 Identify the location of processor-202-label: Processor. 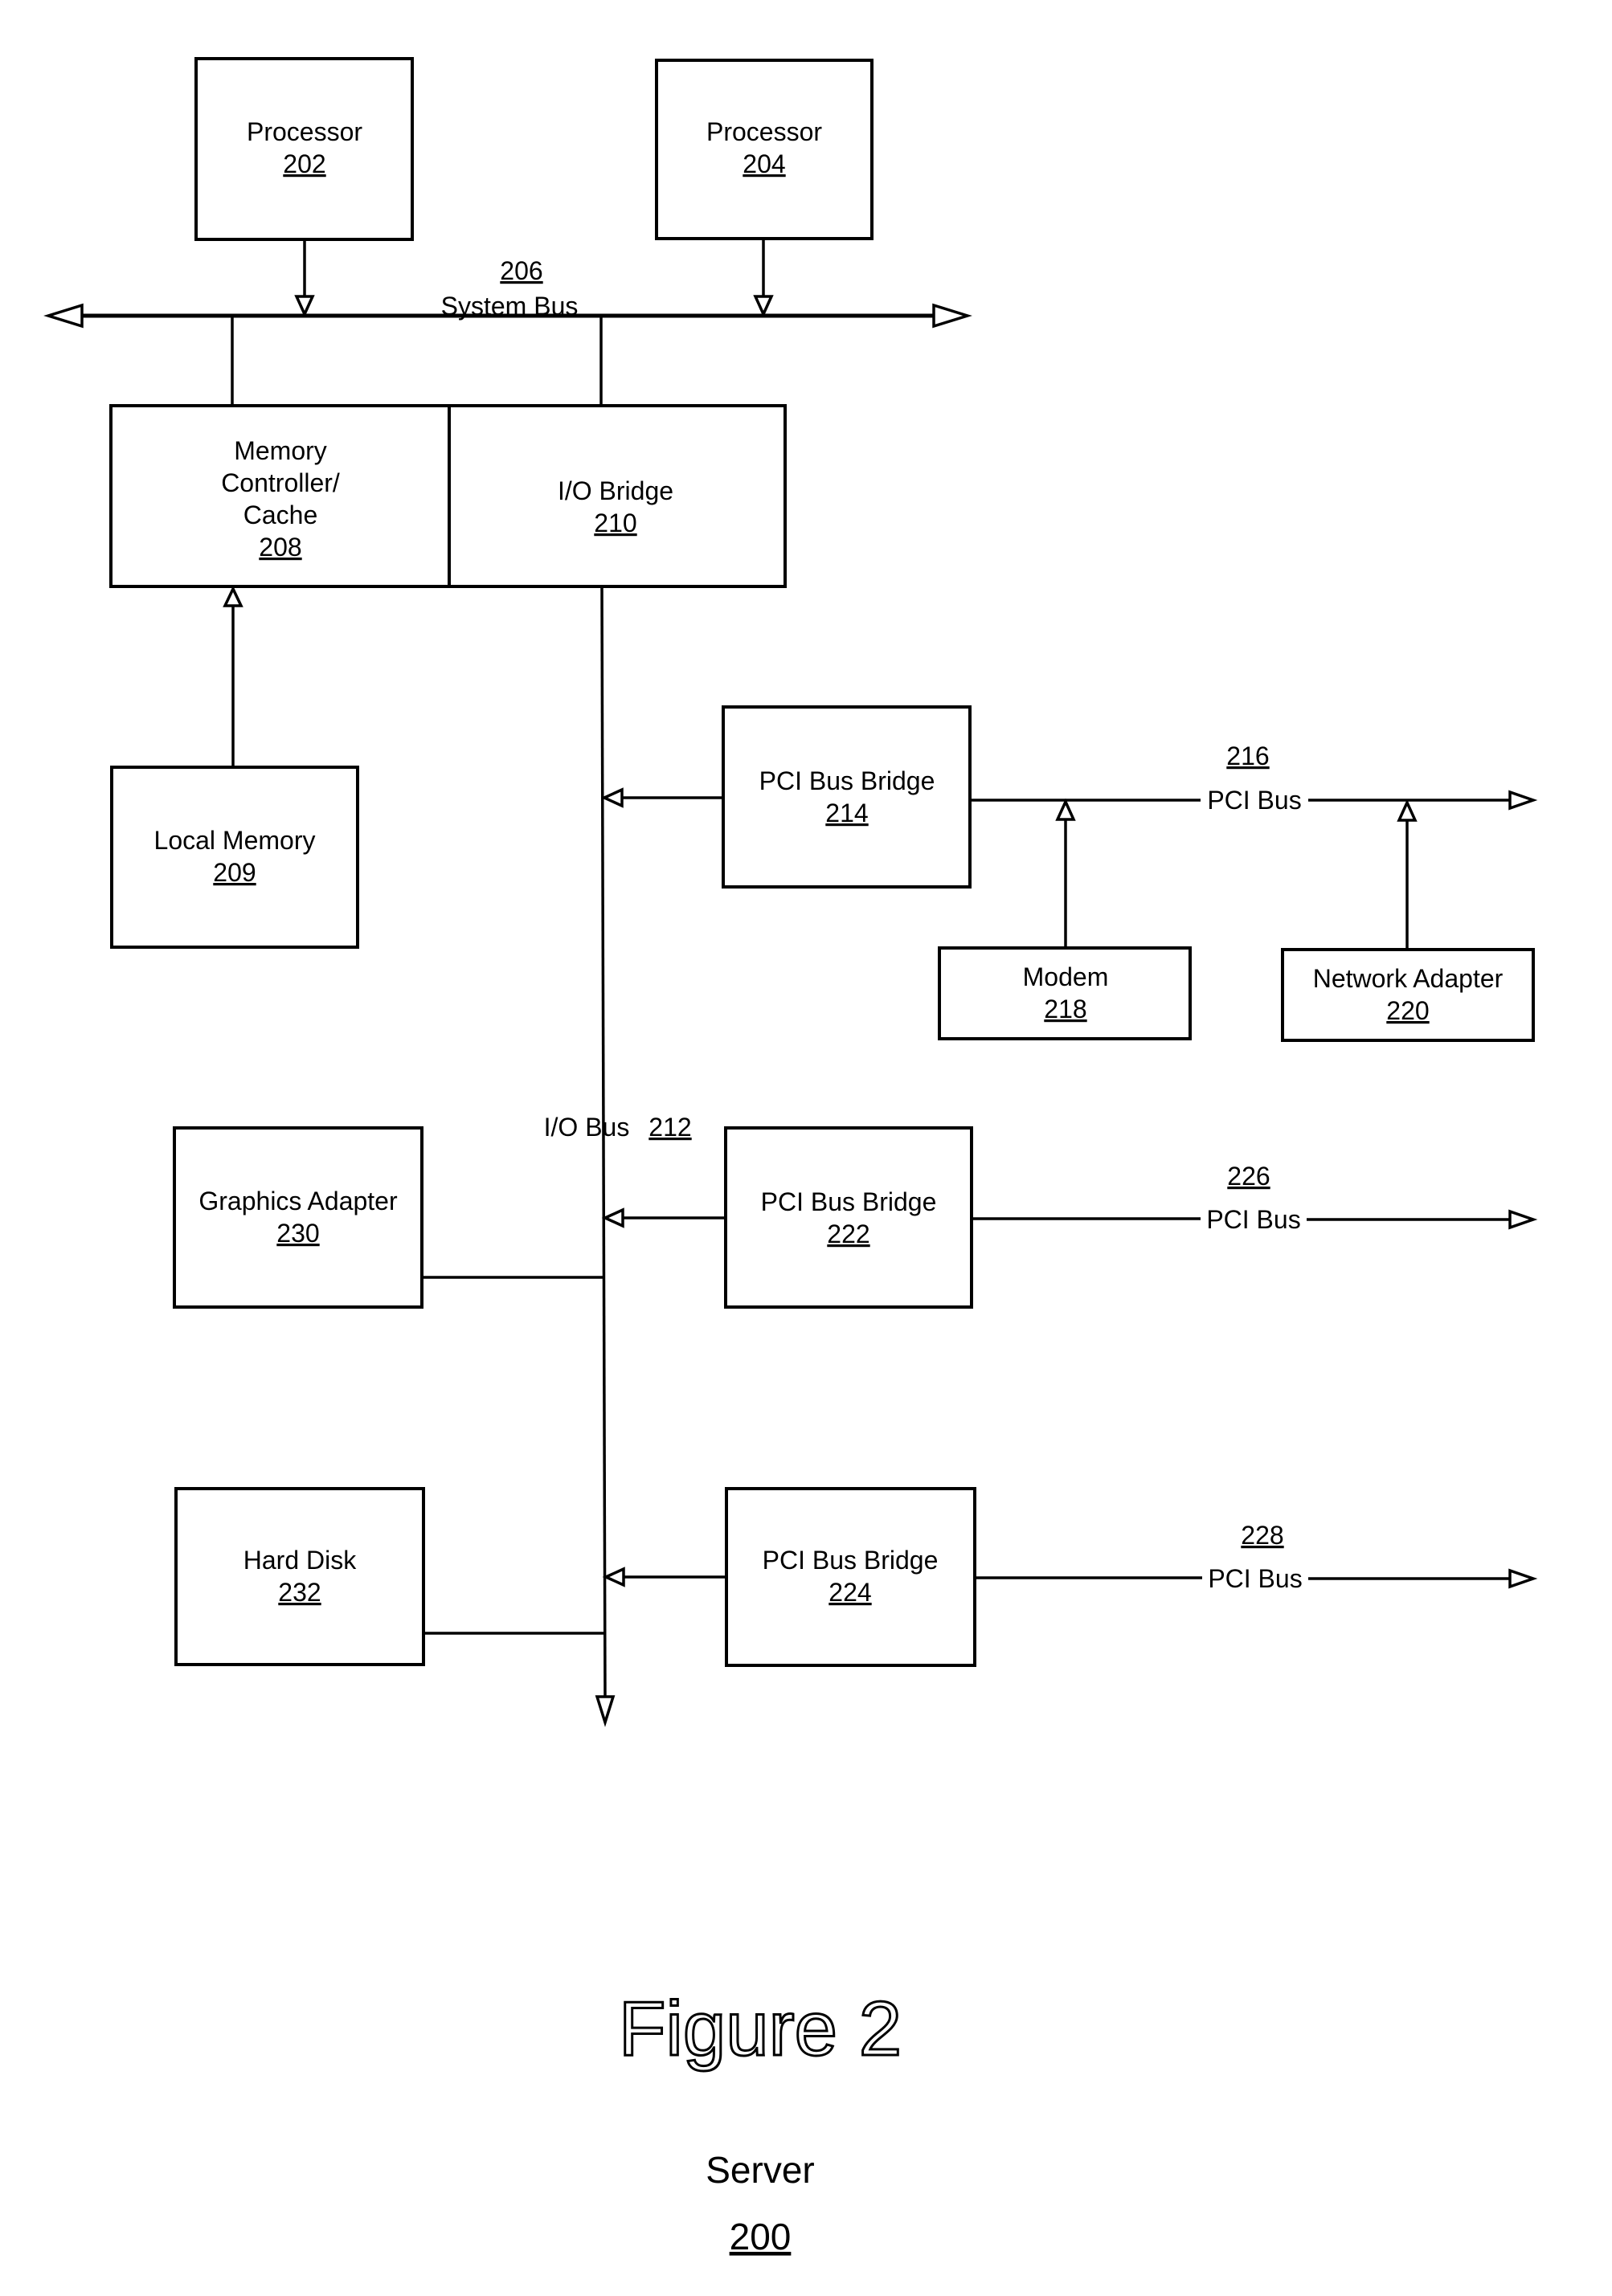
(304, 131).